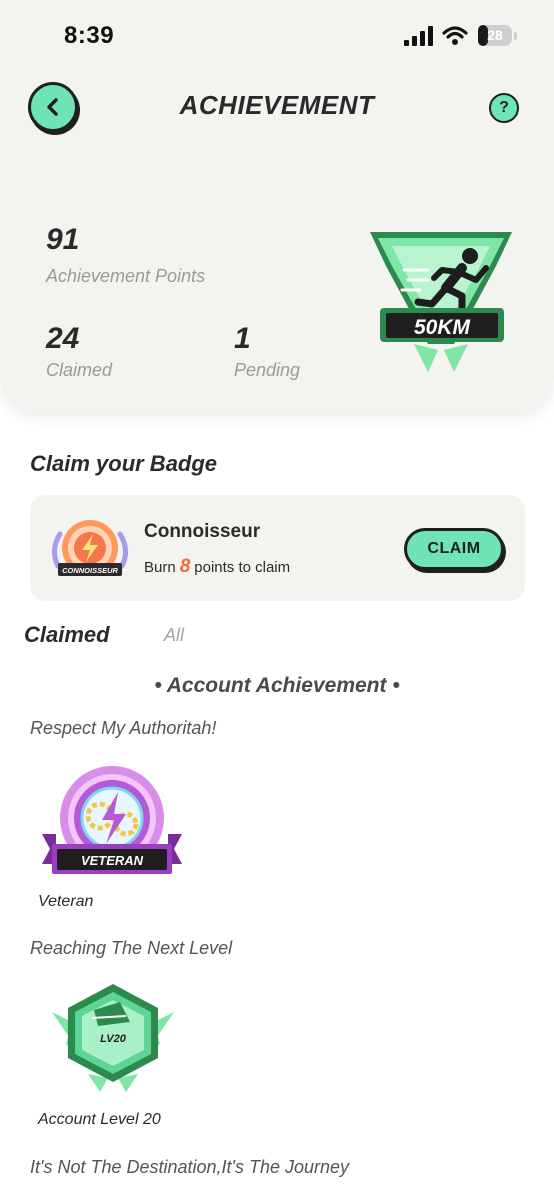 The width and height of the screenshot is (554, 1200). I want to click on running-50km-badge: 50KM, so click(441, 301).